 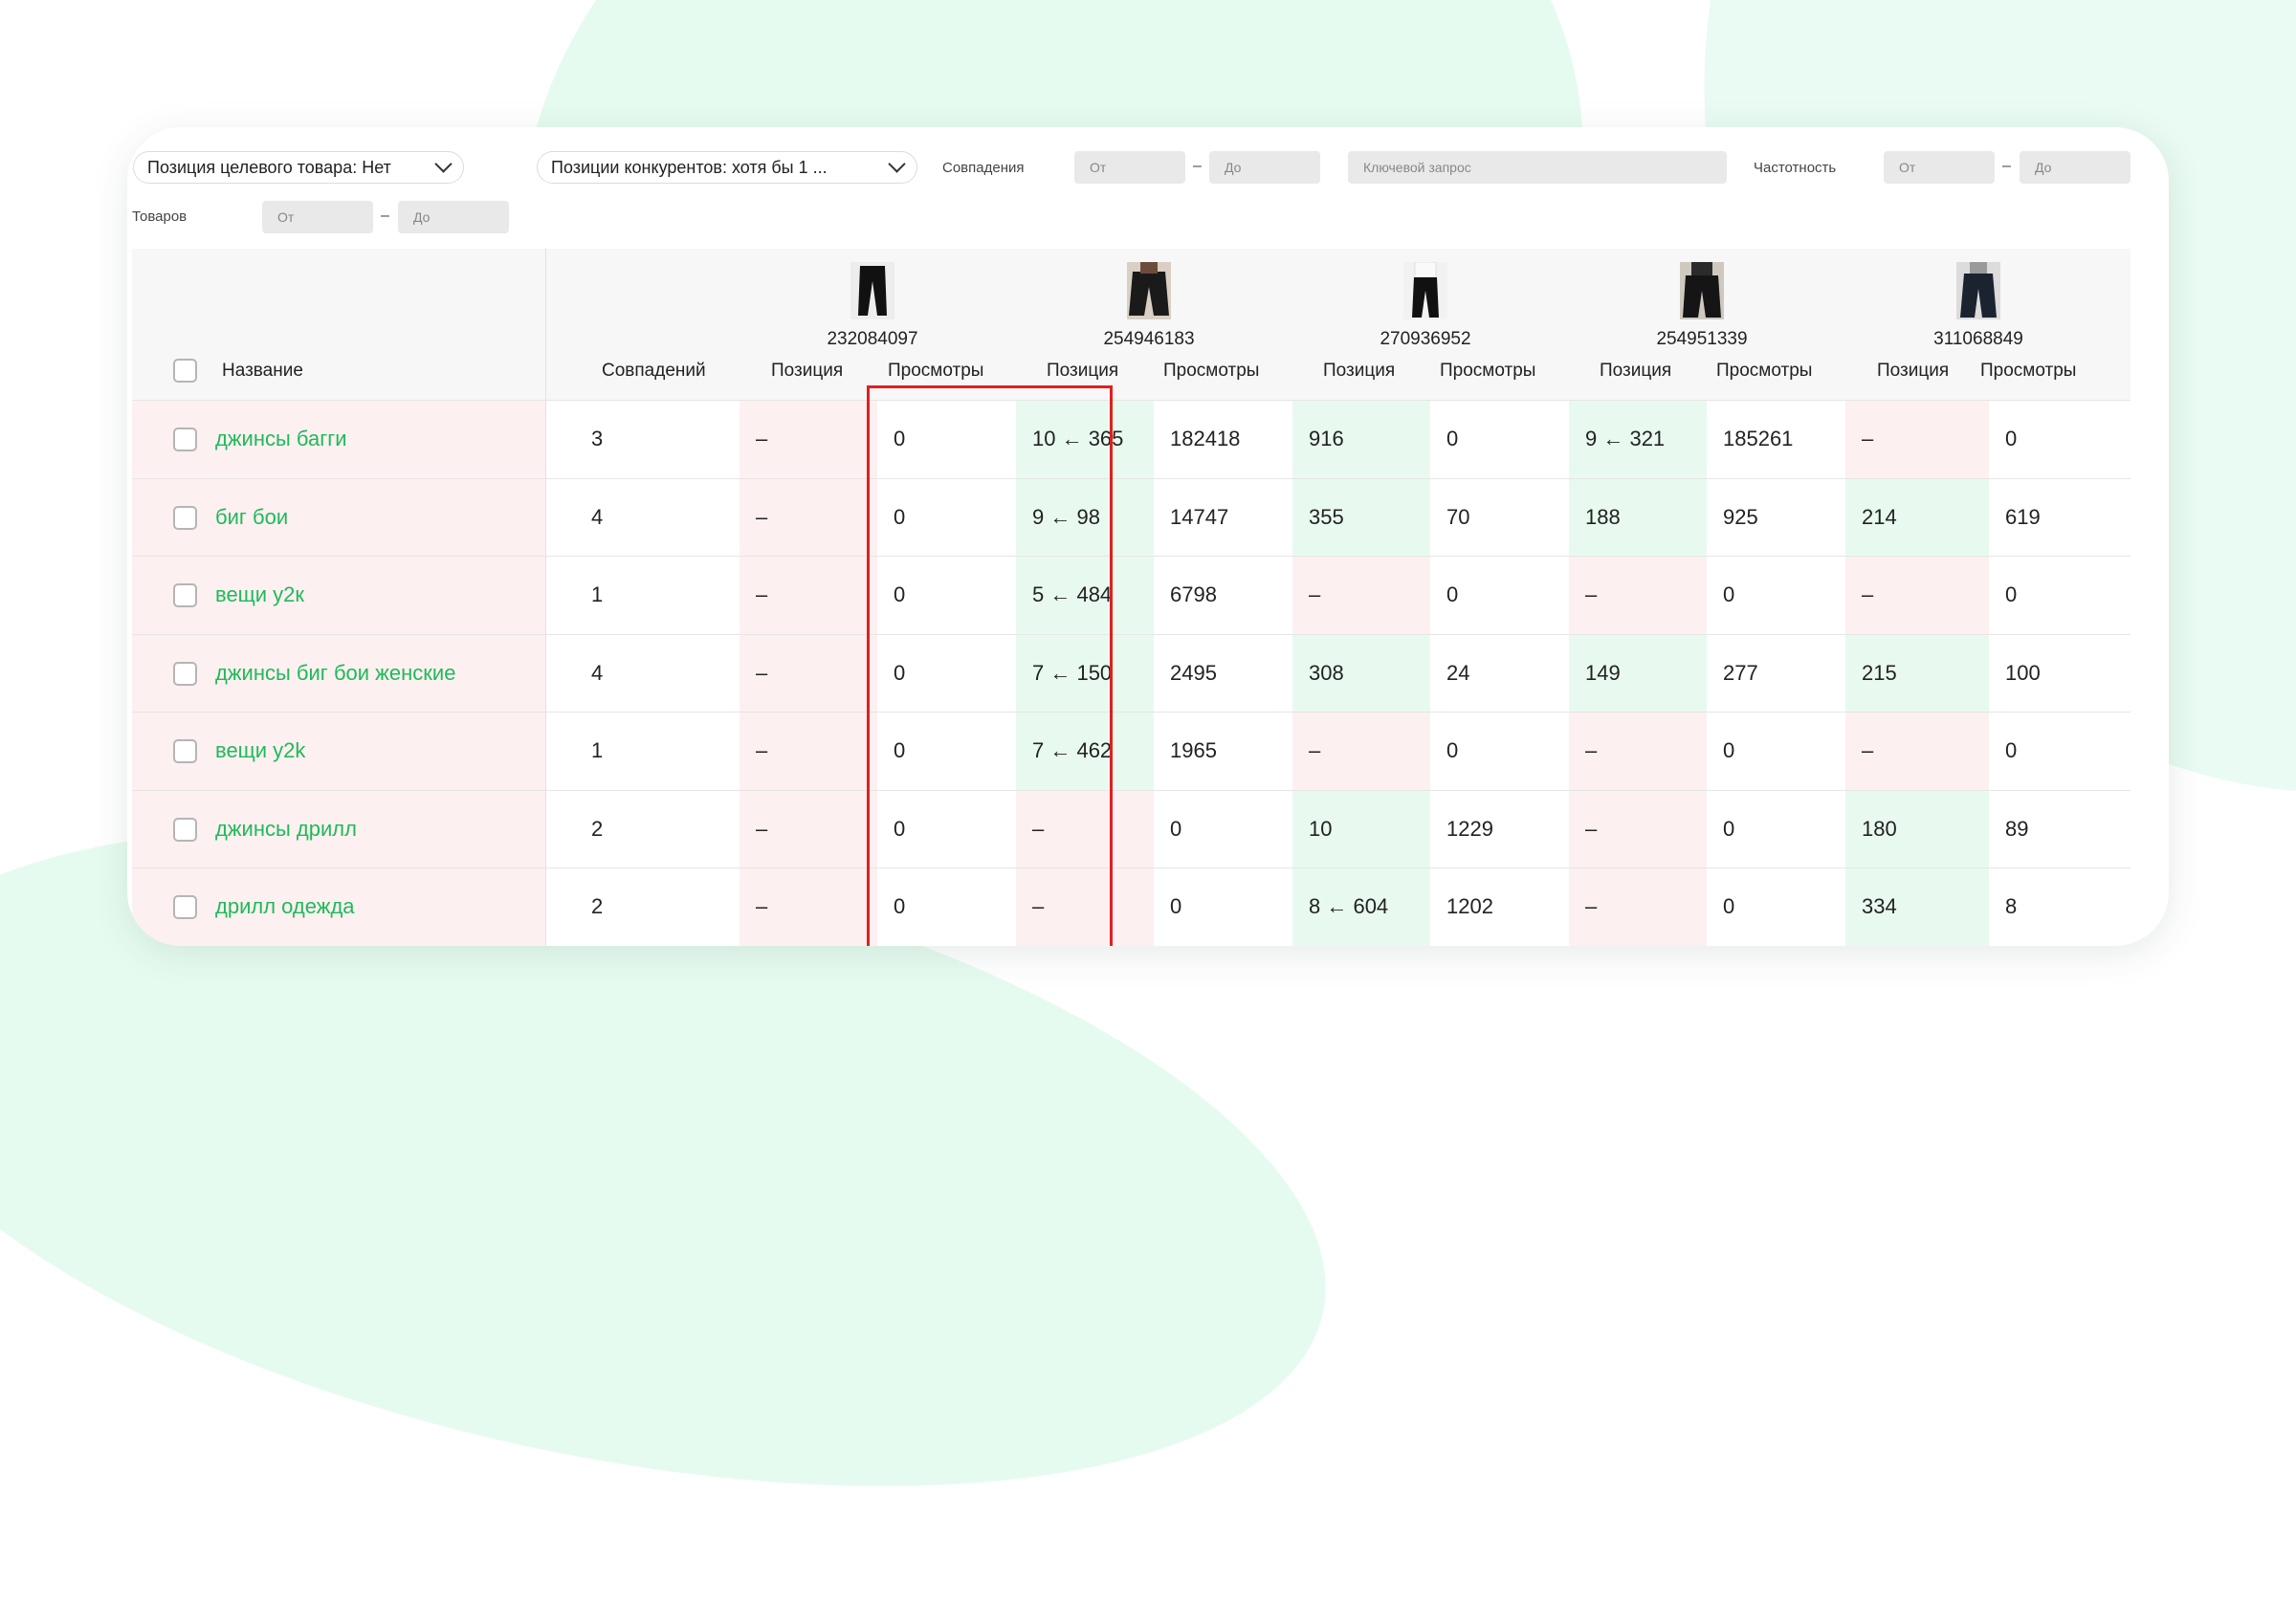 What do you see at coordinates (1194, 750) in the screenshot?
I see `views-cell: 1965` at bounding box center [1194, 750].